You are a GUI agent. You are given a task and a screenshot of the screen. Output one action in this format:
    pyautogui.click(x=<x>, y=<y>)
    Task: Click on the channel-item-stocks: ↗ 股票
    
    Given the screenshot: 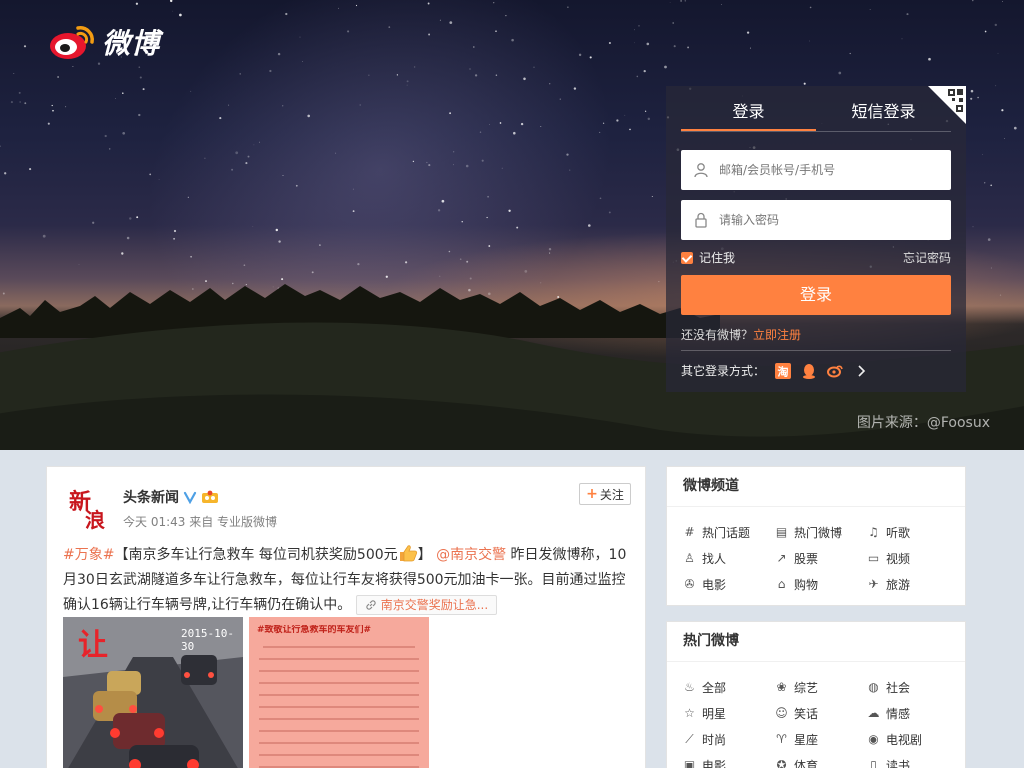 What is the action you would take?
    pyautogui.click(x=821, y=558)
    